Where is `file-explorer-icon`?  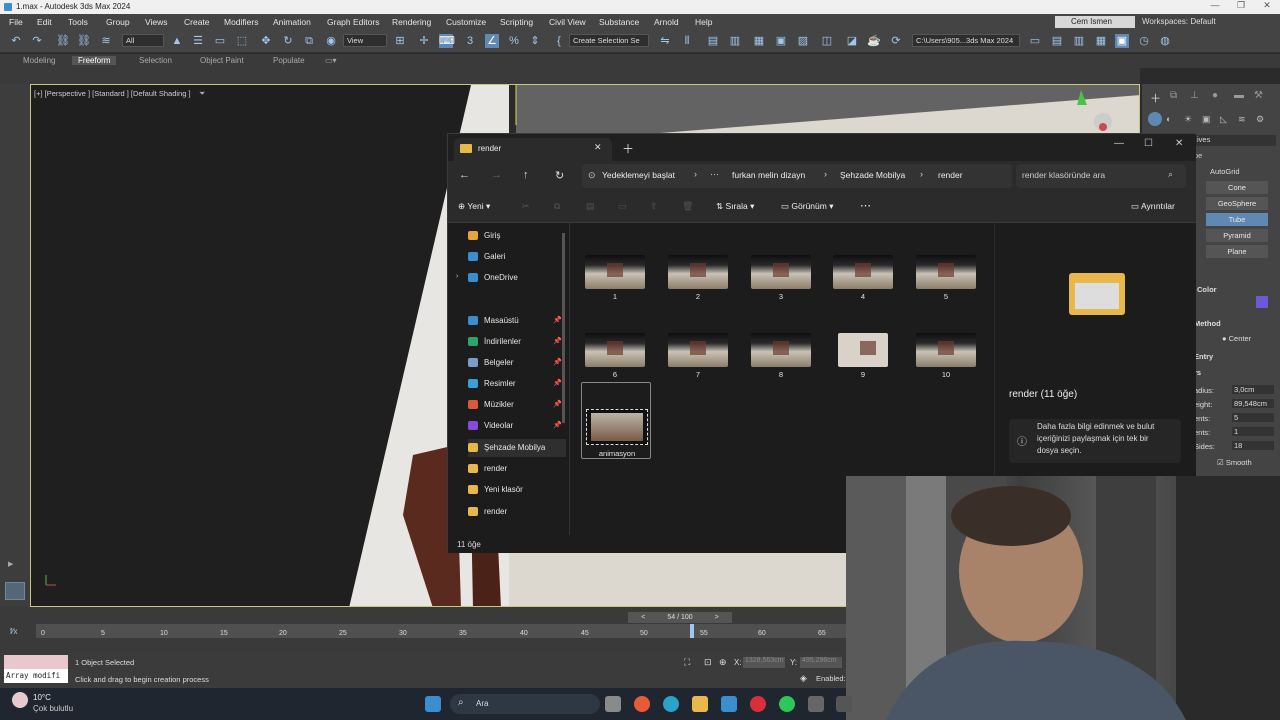
file-explorer-icon is located at coordinates (700, 704).